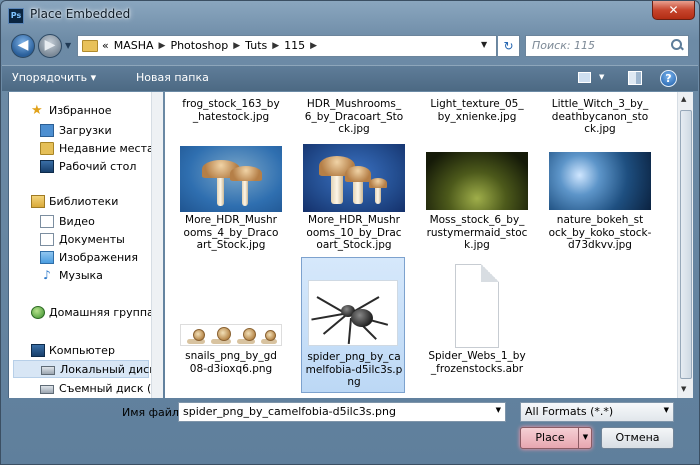 The image size is (700, 465). I want to click on scrollbar-thumb, so click(686, 244).